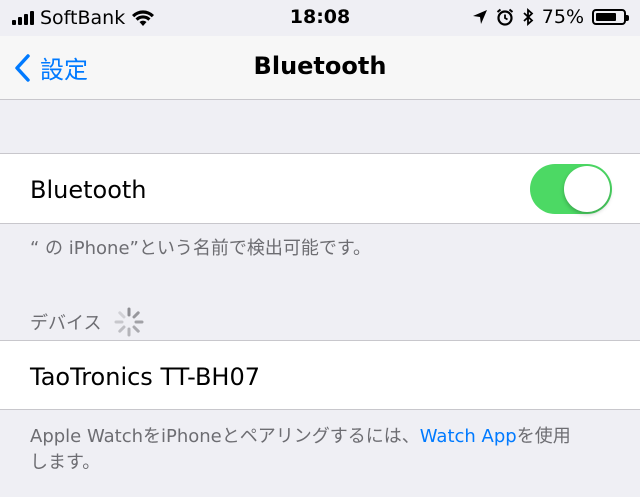 This screenshot has height=497, width=640. Describe the element at coordinates (468, 436) in the screenshot. I see `watch-app-link: Watch App` at that location.